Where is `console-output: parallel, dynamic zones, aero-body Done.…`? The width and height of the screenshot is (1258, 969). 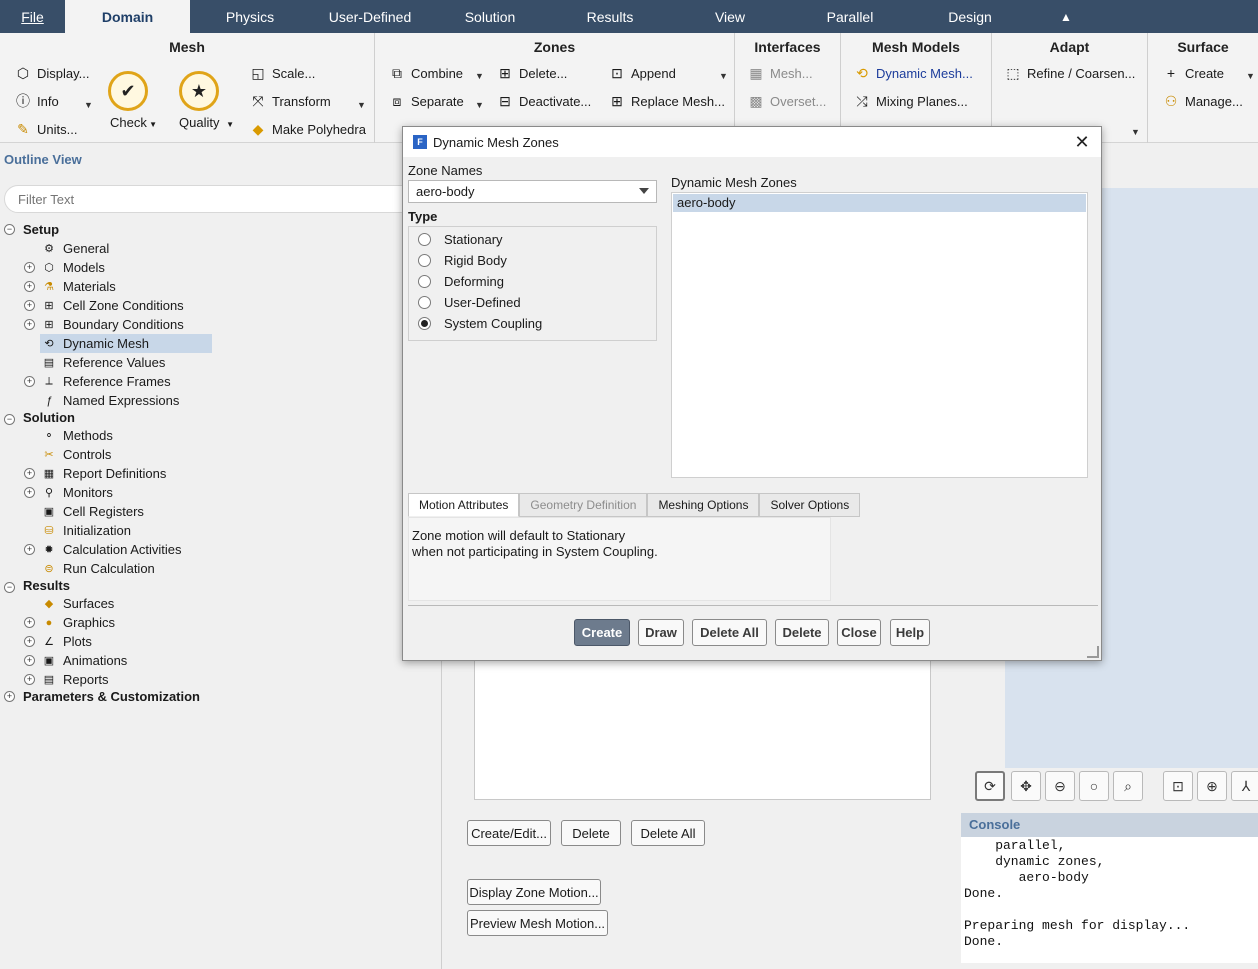 console-output: parallel, dynamic zones, aero-body Done.… is located at coordinates (1109, 900).